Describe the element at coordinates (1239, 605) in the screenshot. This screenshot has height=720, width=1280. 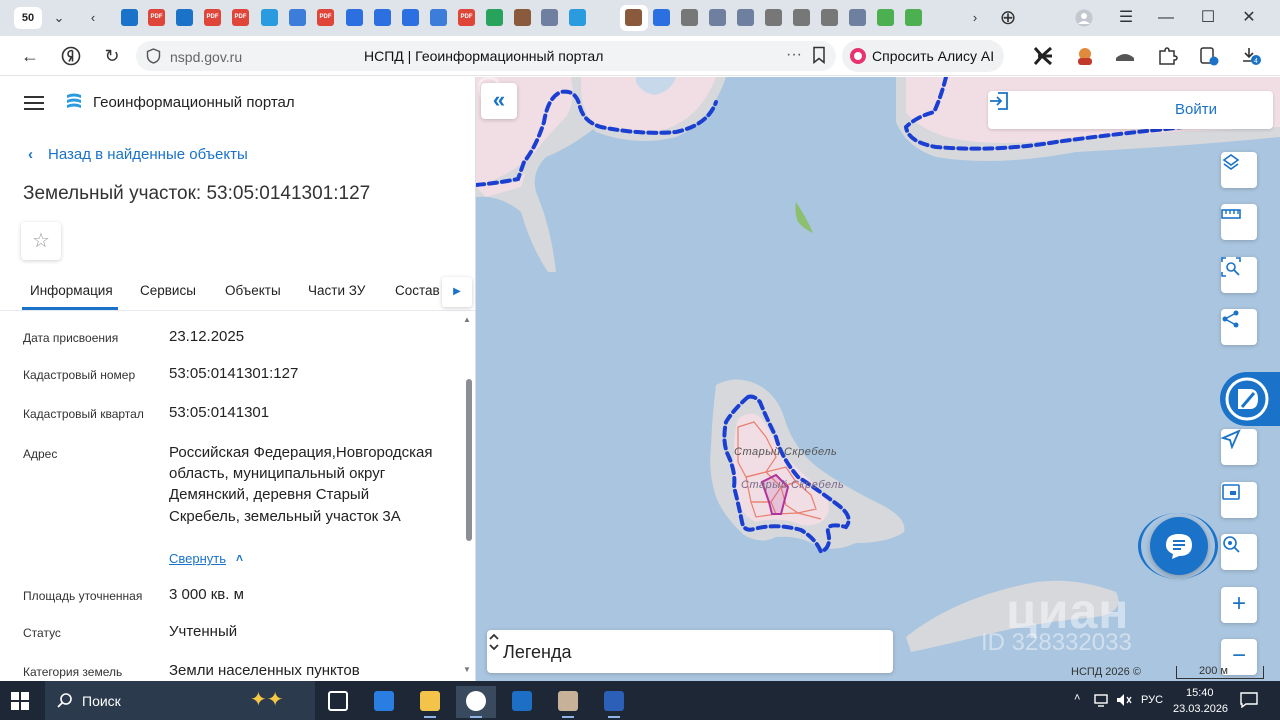
I see `zoom-in-button: +` at that location.